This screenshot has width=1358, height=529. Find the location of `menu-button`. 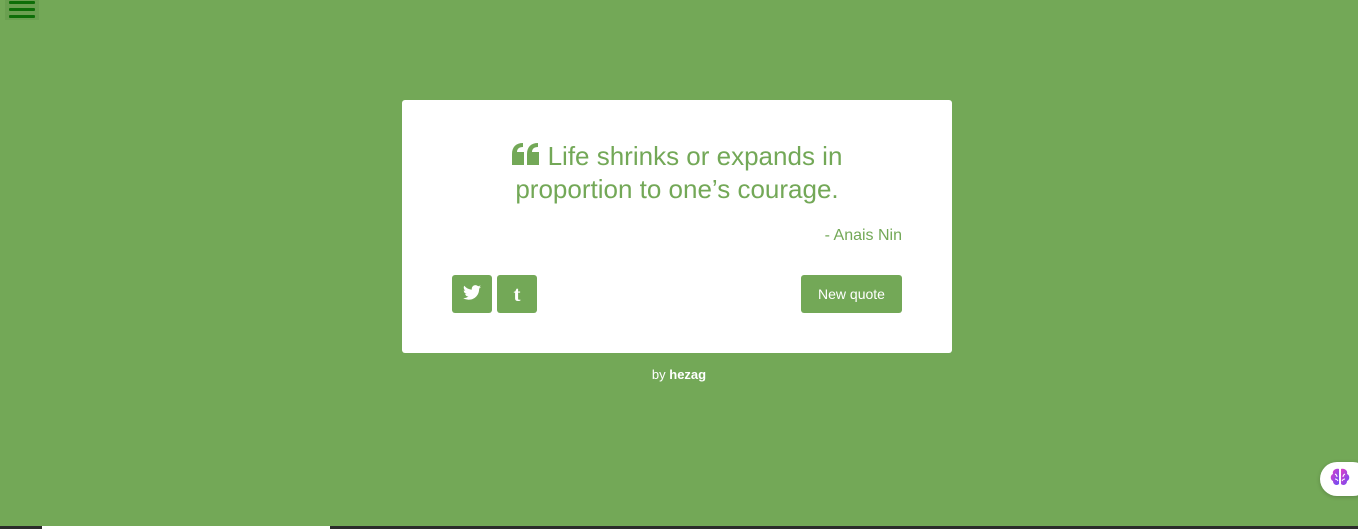

menu-button is located at coordinates (22, 10).